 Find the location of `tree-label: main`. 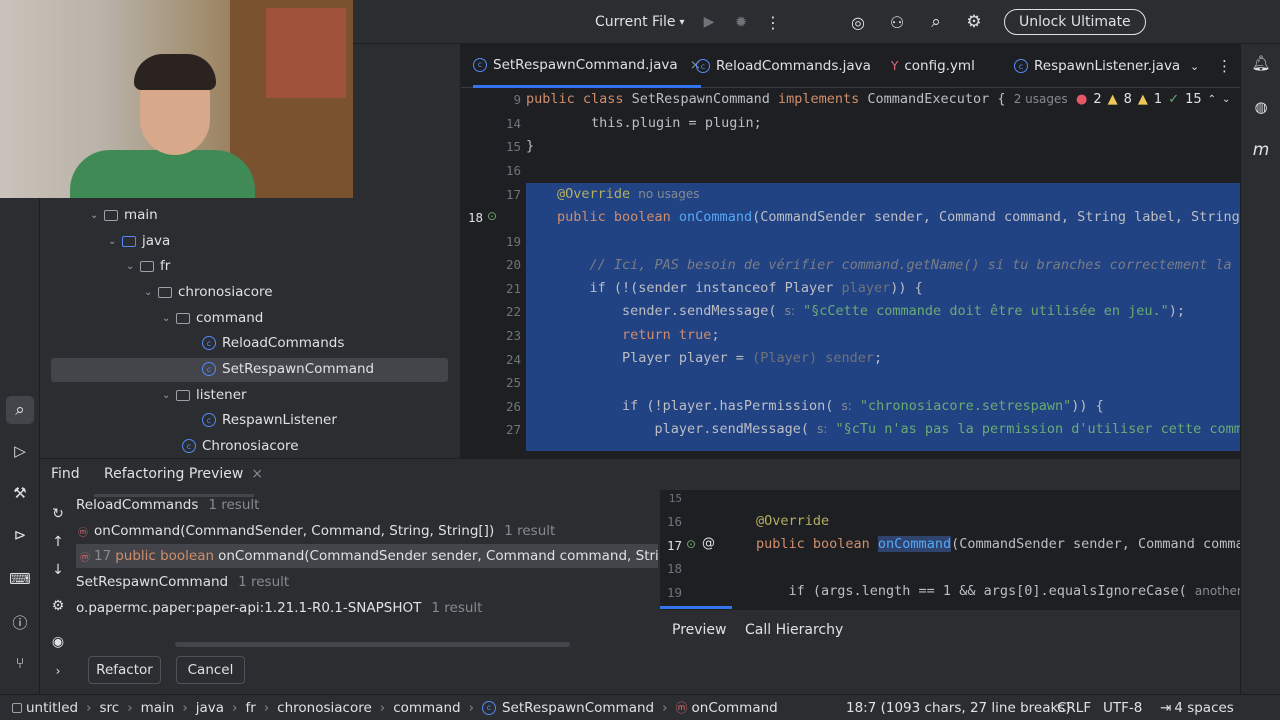

tree-label: main is located at coordinates (141, 215).